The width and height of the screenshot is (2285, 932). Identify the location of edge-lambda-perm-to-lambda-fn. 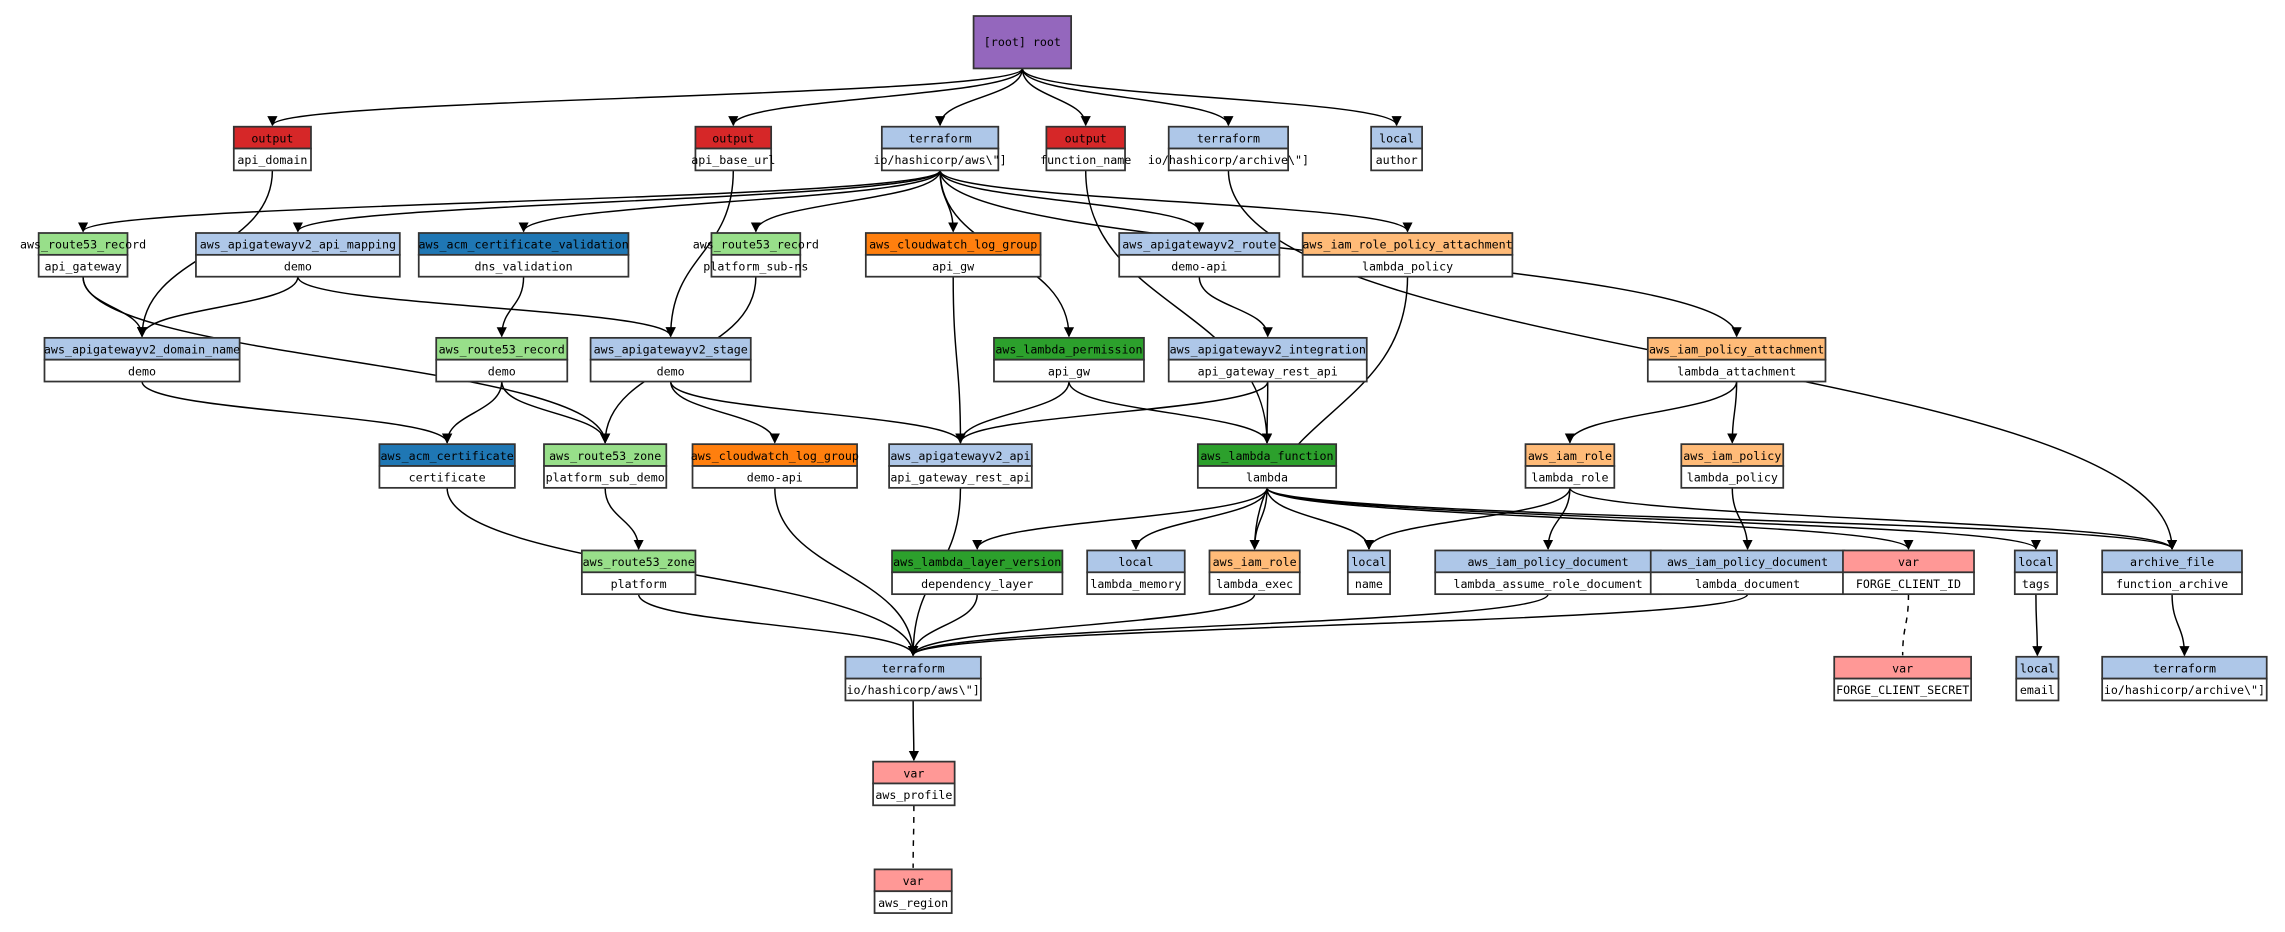
(1170, 412).